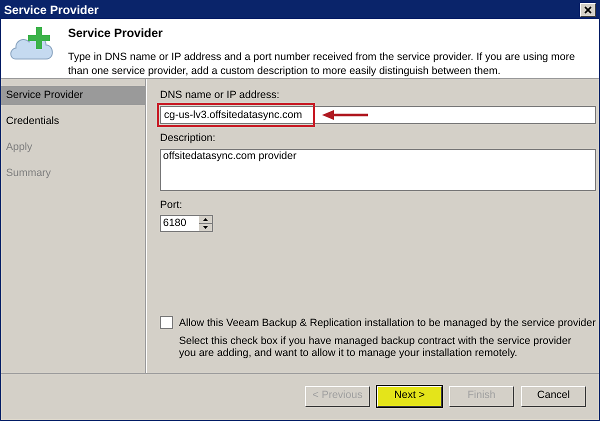  Describe the element at coordinates (172, 205) in the screenshot. I see `field-label: Port:` at that location.